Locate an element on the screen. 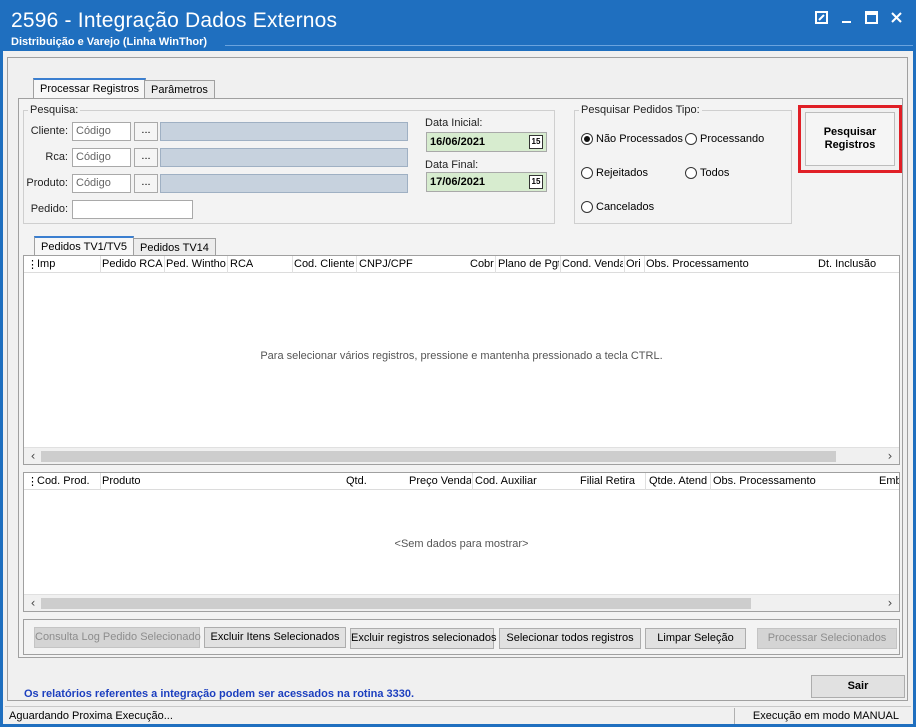  col-produto: Produto is located at coordinates (121, 481).